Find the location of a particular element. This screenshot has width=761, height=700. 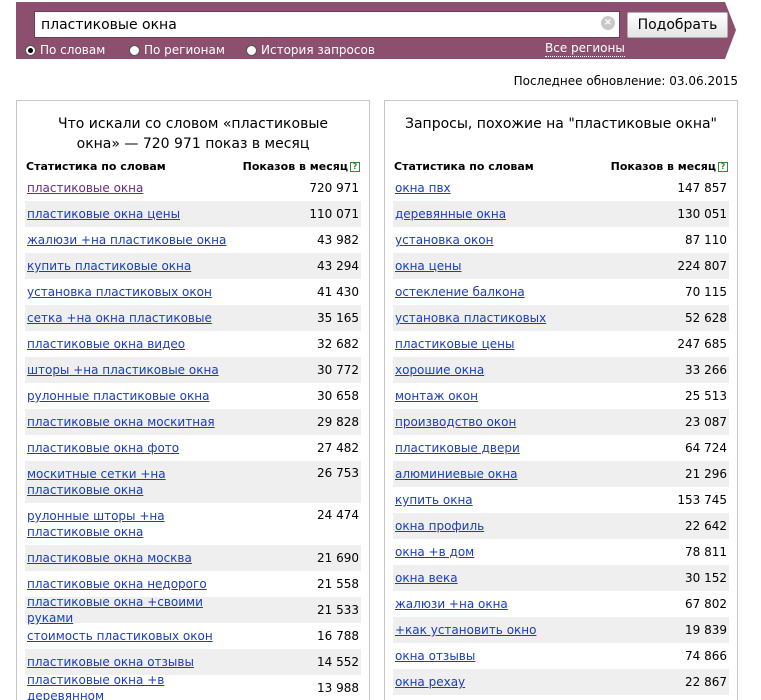

phrase-link: рулонные пластиковые окна is located at coordinates (134, 396).